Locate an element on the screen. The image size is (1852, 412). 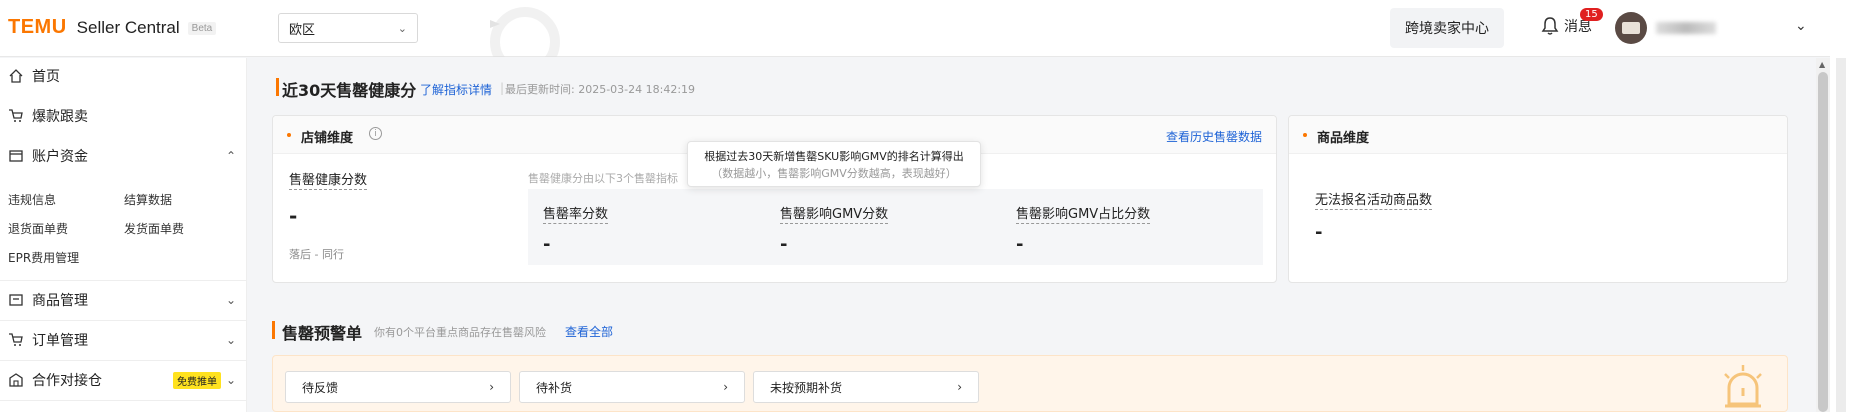
unregistrable-products-label: 无法报名活动商品数 is located at coordinates (1374, 199).